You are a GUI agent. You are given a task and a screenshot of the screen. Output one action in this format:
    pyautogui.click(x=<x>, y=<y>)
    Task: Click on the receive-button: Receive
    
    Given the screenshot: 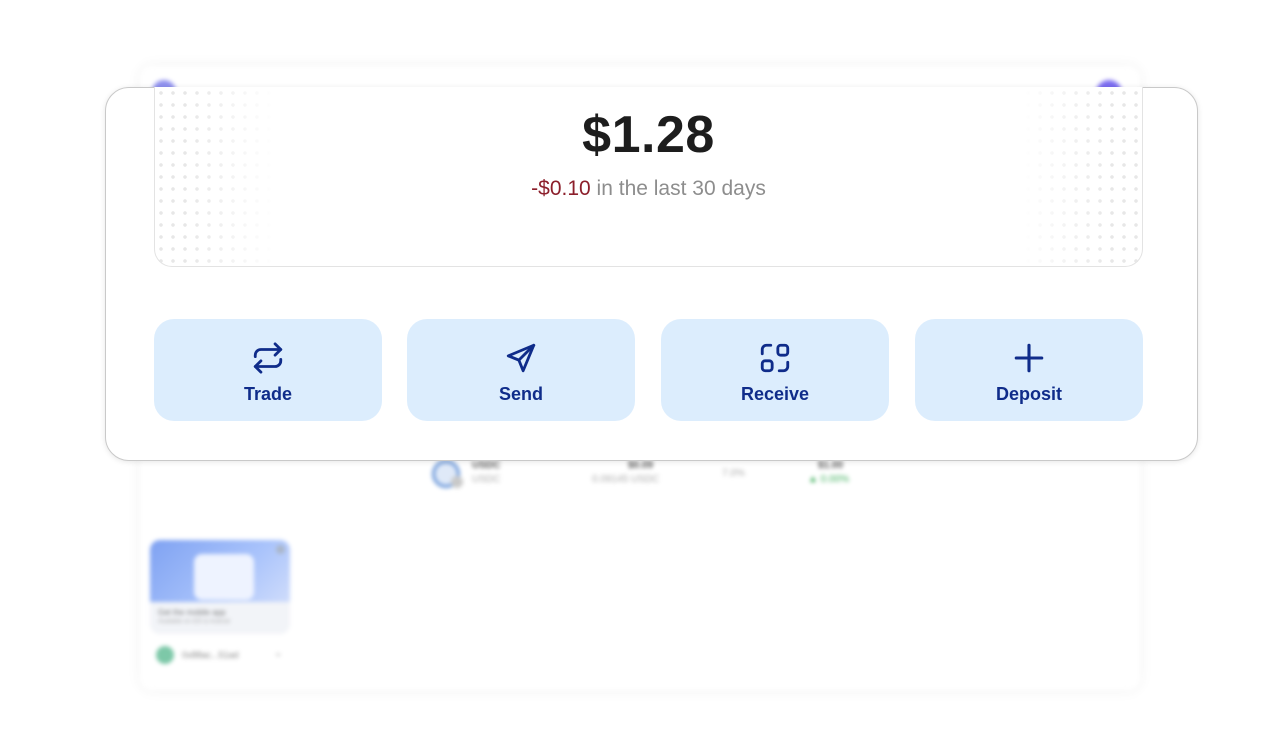 What is the action you would take?
    pyautogui.click(x=775, y=370)
    